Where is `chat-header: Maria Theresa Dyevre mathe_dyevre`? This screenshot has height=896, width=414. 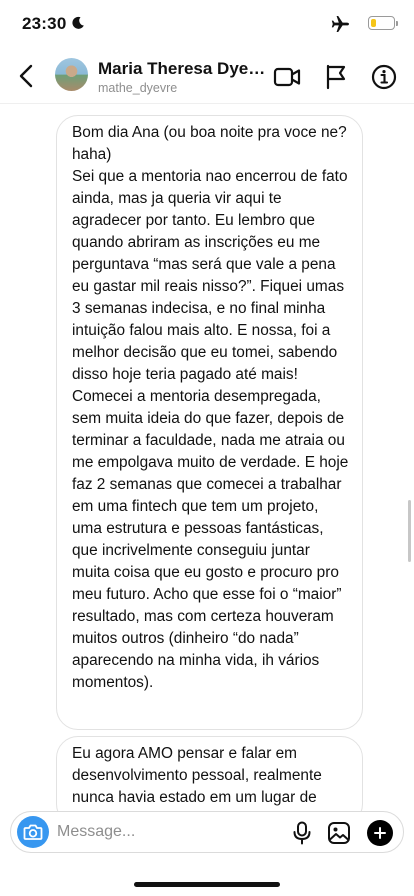 chat-header: Maria Theresa Dyevre mathe_dyevre is located at coordinates (207, 77).